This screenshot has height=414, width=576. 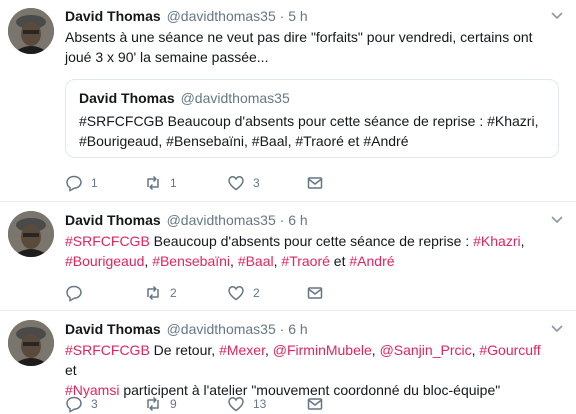 I want to click on mention-link: @FirminMubele, so click(x=322, y=350).